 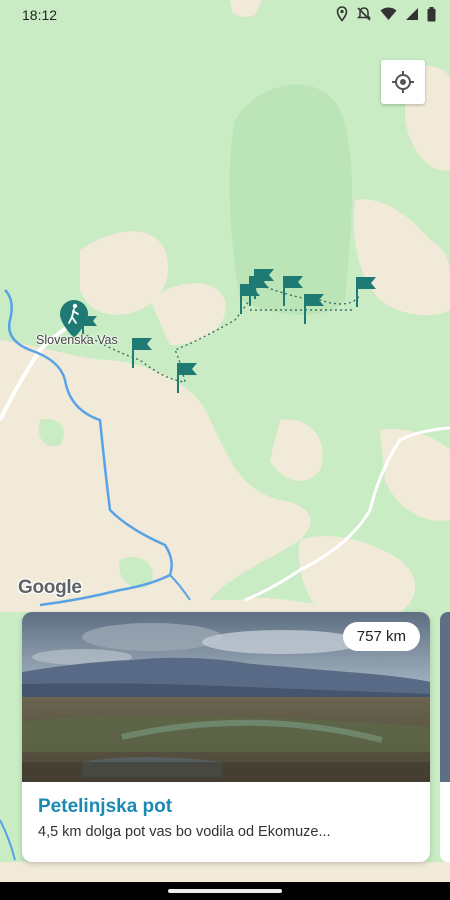 What do you see at coordinates (50, 587) in the screenshot?
I see `google-logo: Google` at bounding box center [50, 587].